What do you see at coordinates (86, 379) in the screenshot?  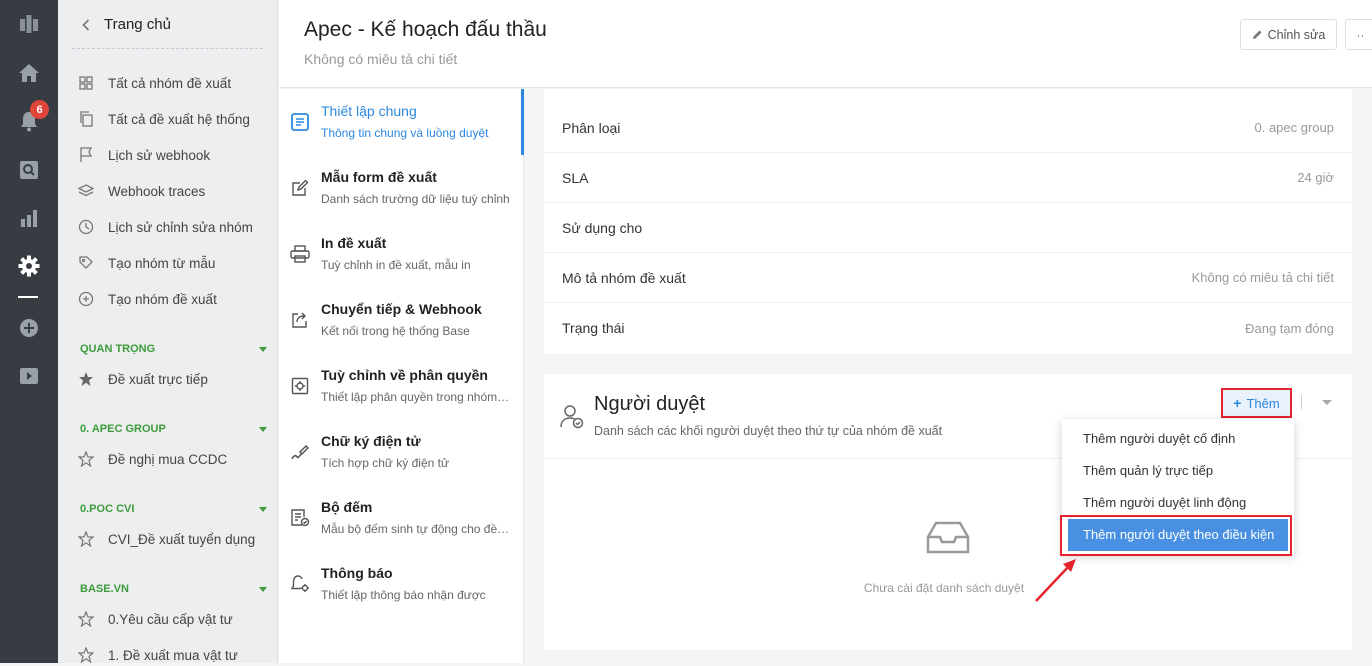 I see `star-filled-icon` at bounding box center [86, 379].